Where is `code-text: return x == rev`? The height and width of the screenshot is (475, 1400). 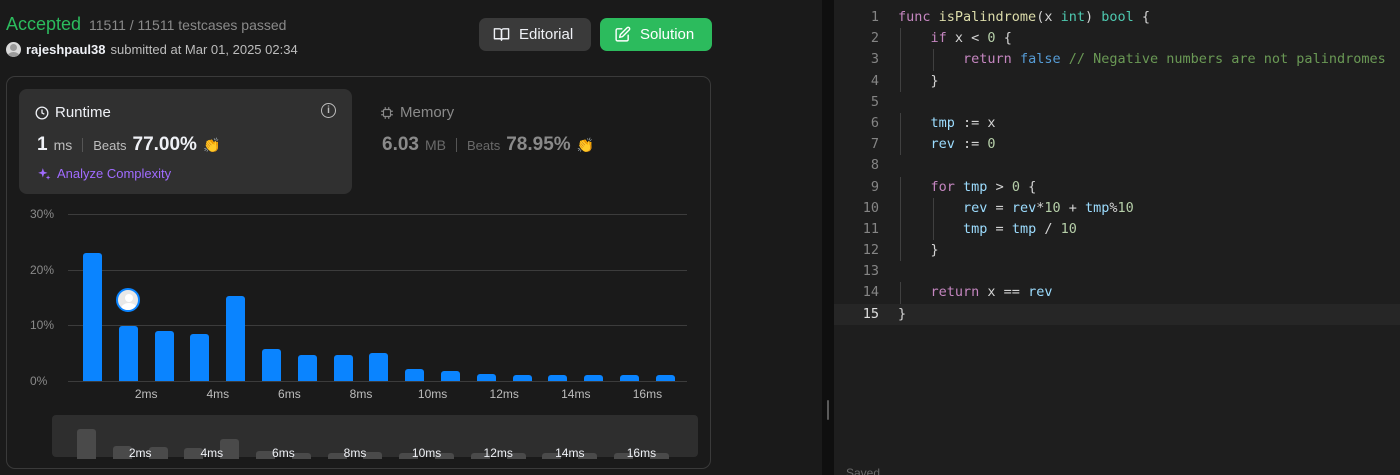 code-text: return x == rev is located at coordinates (975, 292).